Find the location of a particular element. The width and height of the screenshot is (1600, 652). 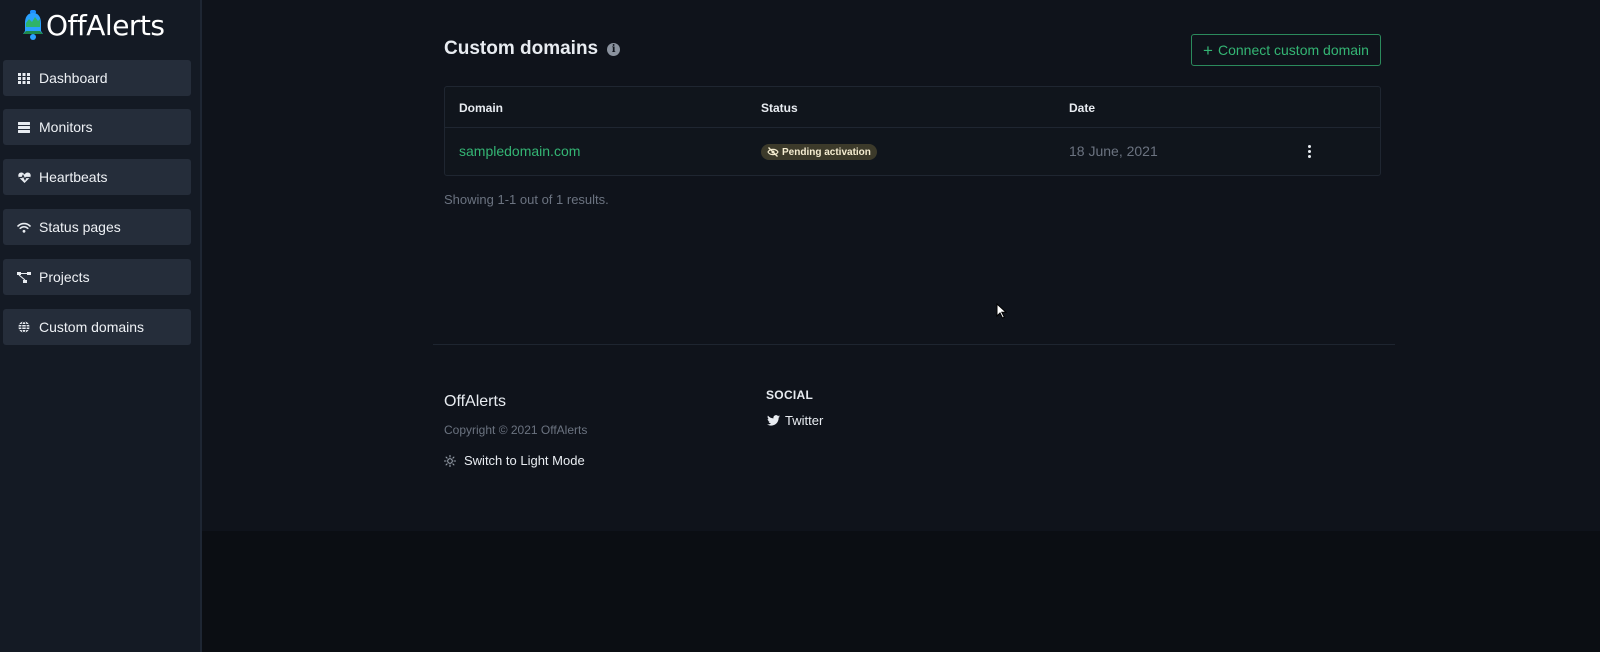

info-icon: i is located at coordinates (614, 49).